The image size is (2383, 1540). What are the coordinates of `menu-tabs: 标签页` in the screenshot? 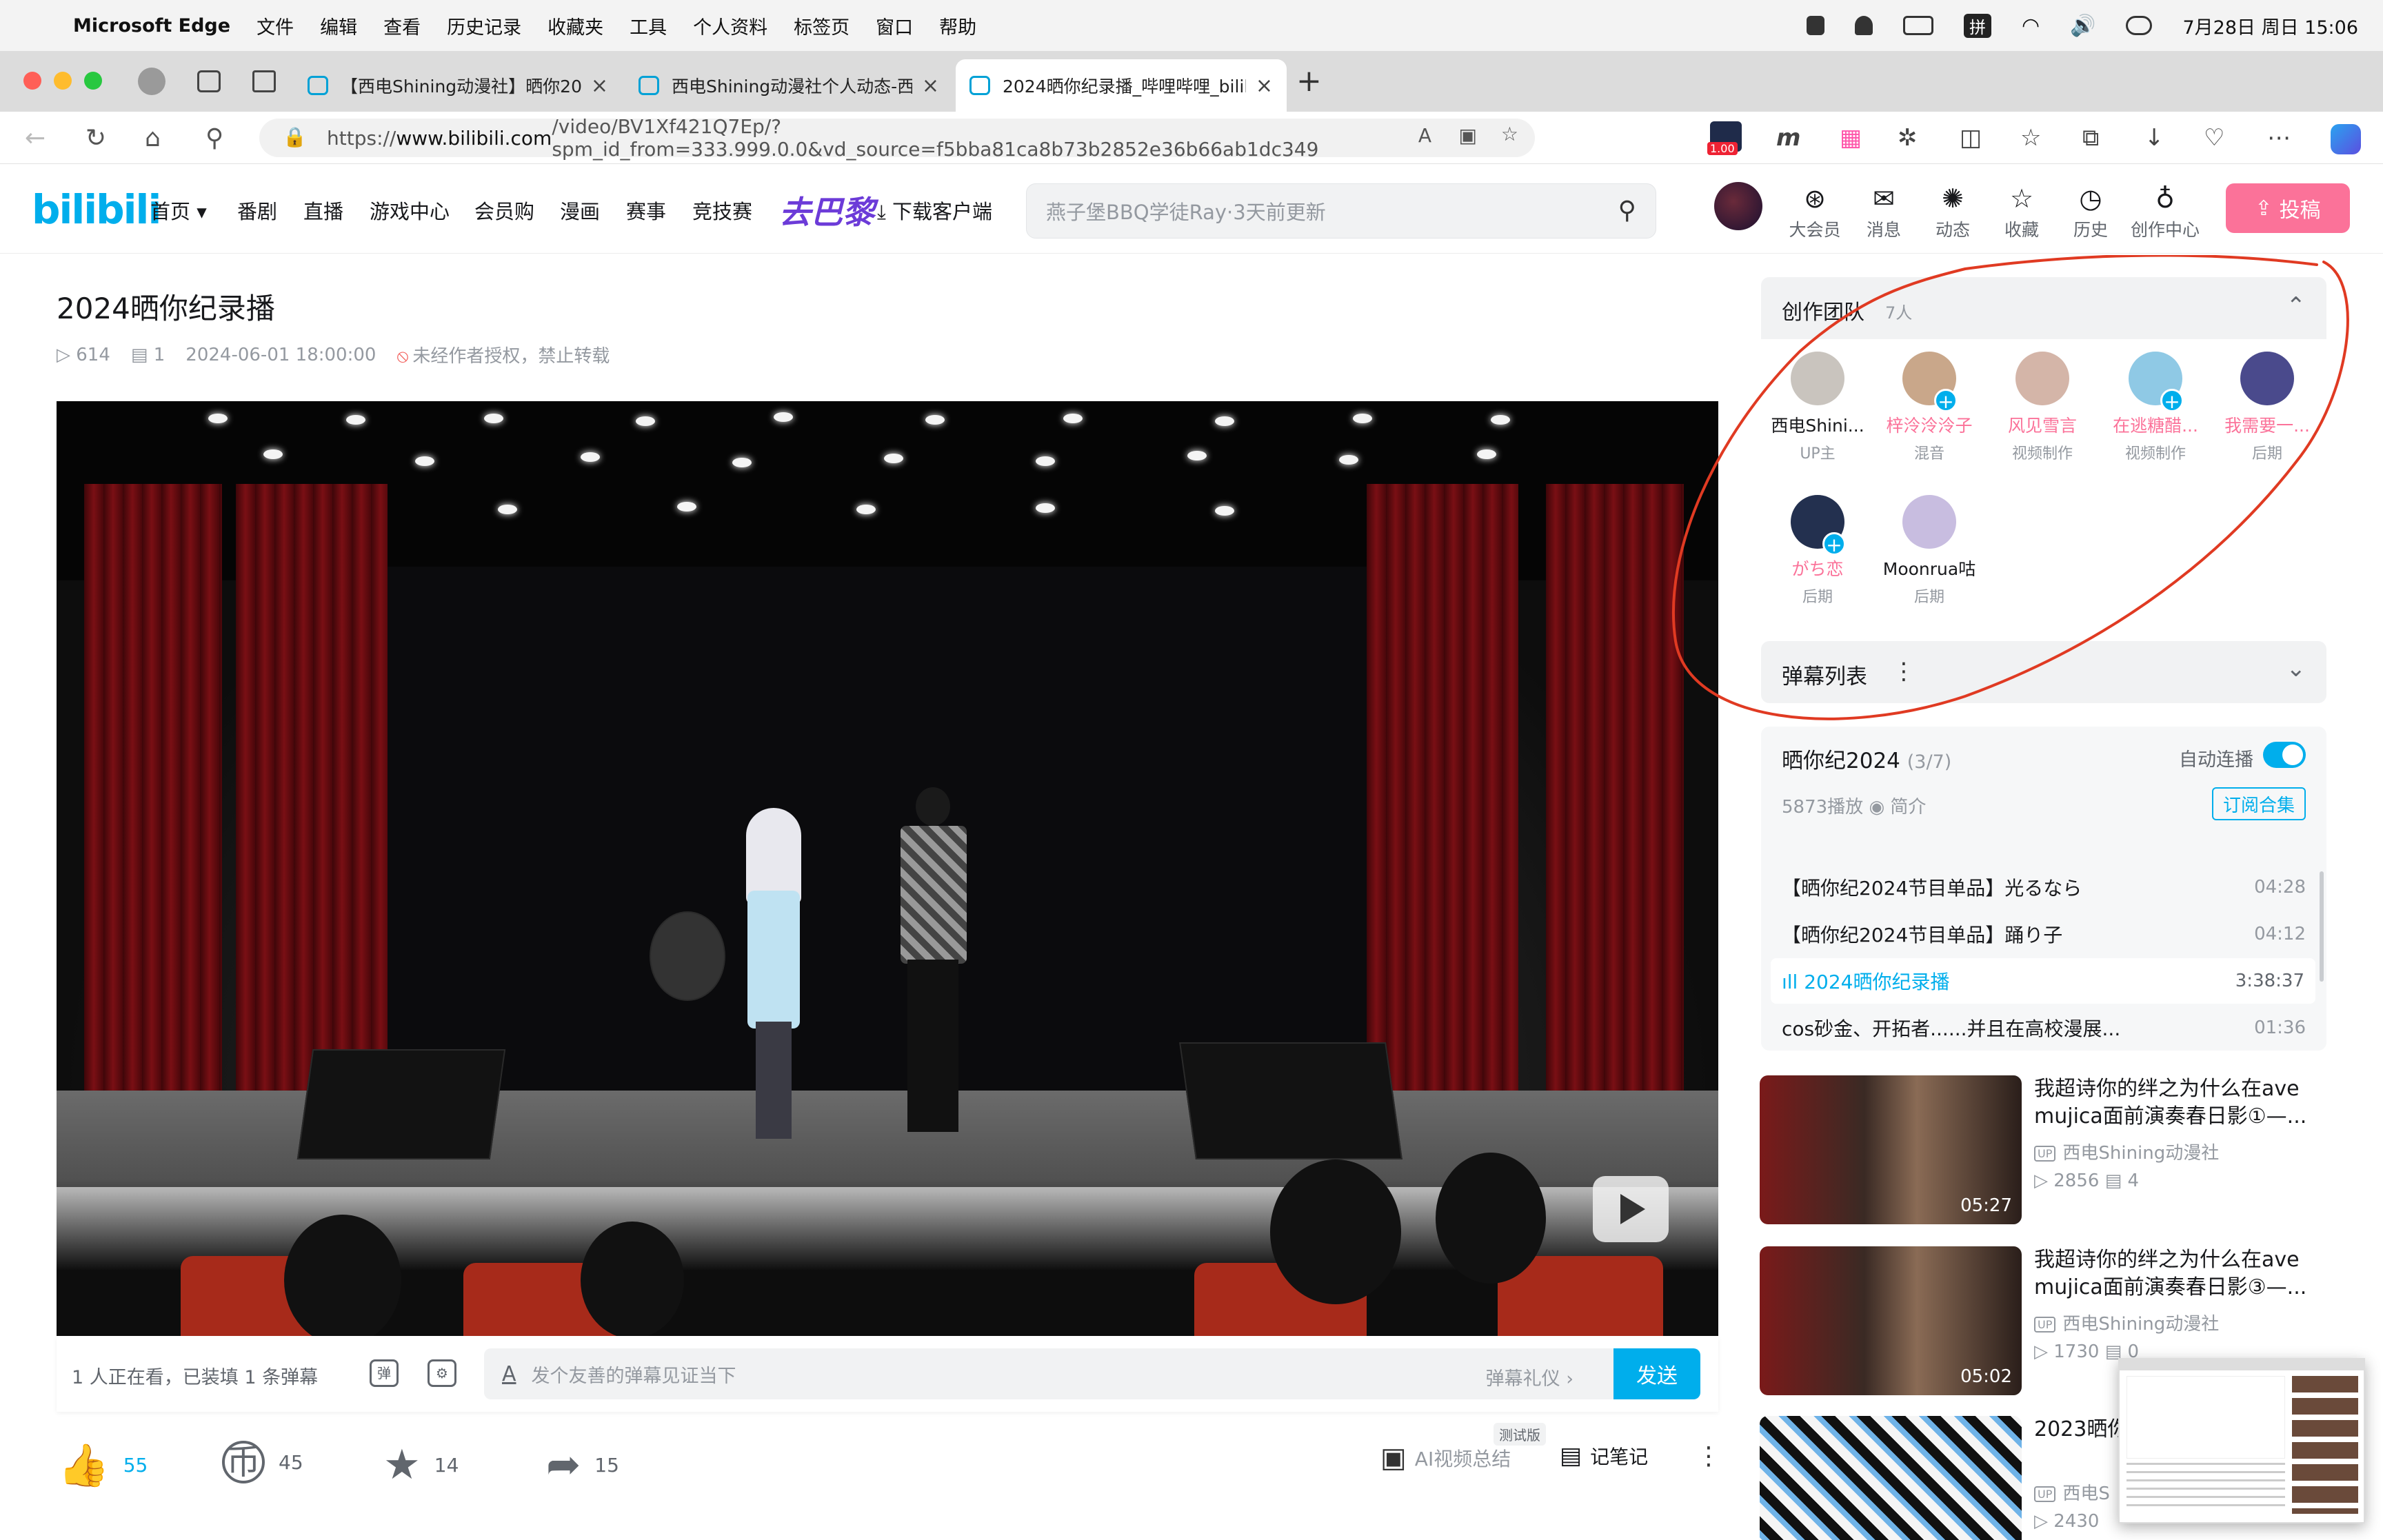 It's located at (821, 26).